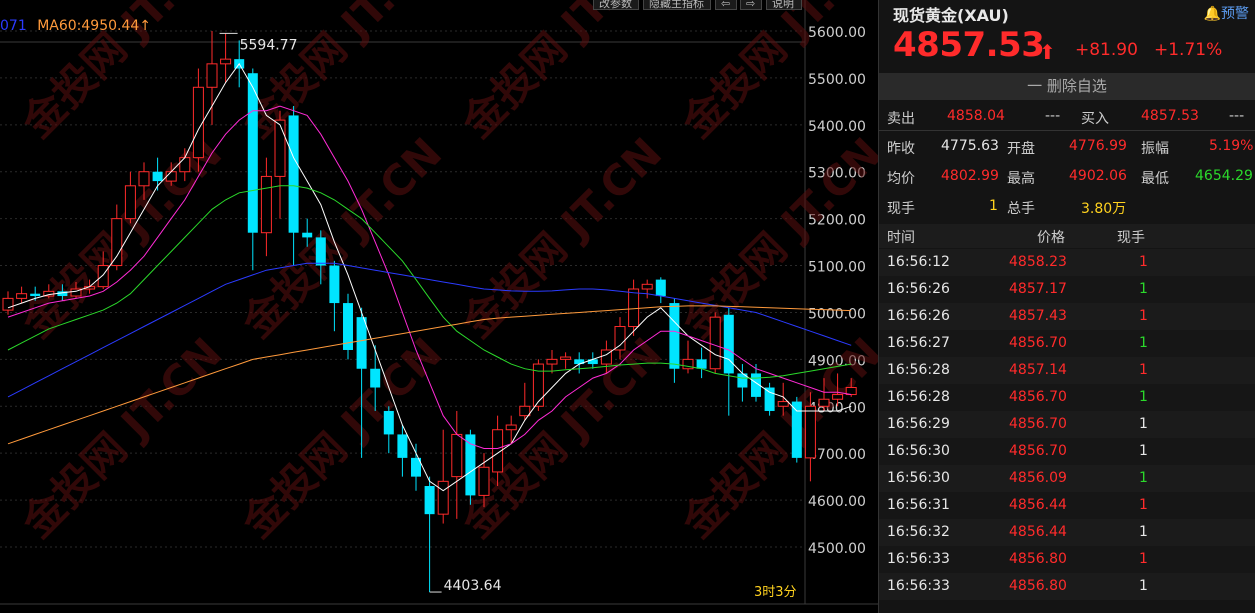 The width and height of the screenshot is (1255, 613). I want to click on yaxis-tick-label: 4500.00, so click(837, 549).